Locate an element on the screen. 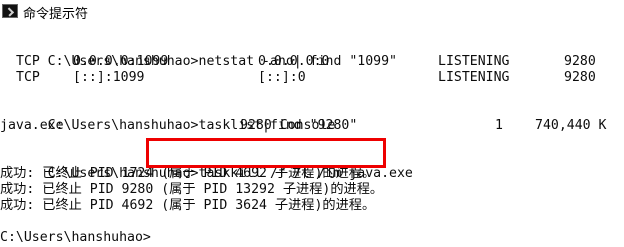 This screenshot has width=624, height=247. result-line: 成功: 已终止 PID 4692 (属于 PID 3624 子进程)的进程。 is located at coordinates (188, 205).